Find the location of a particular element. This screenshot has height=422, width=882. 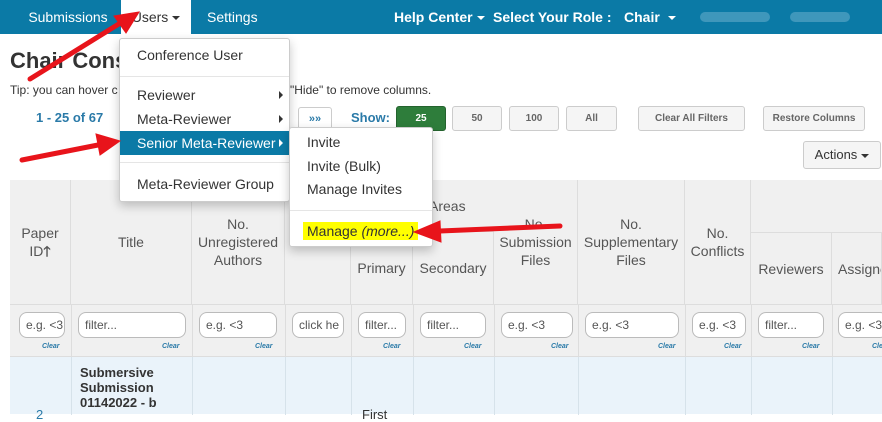

page-size-all-button: All is located at coordinates (591, 118).